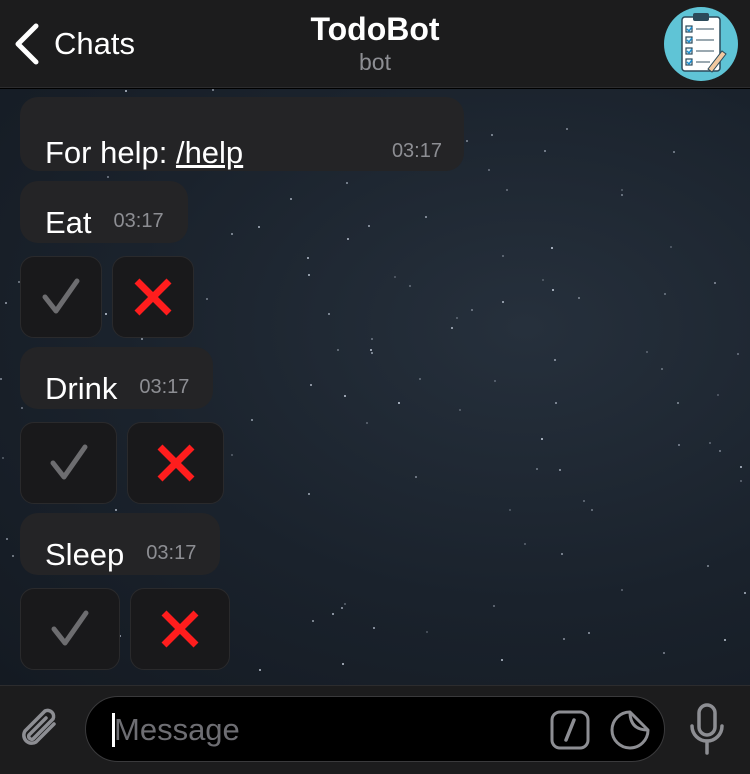 This screenshot has height=774, width=750. Describe the element at coordinates (125, 629) in the screenshot. I see `inline-keyboard` at that location.